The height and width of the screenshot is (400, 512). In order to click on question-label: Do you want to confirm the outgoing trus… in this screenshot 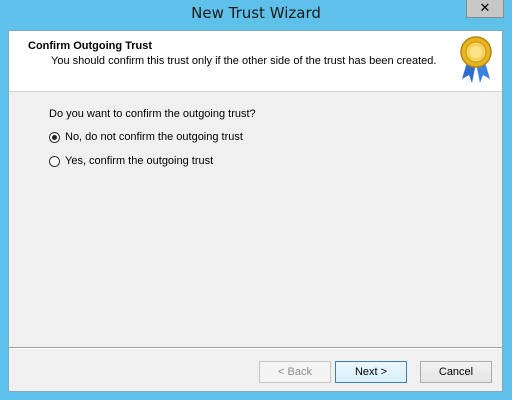, I will do `click(152, 114)`.